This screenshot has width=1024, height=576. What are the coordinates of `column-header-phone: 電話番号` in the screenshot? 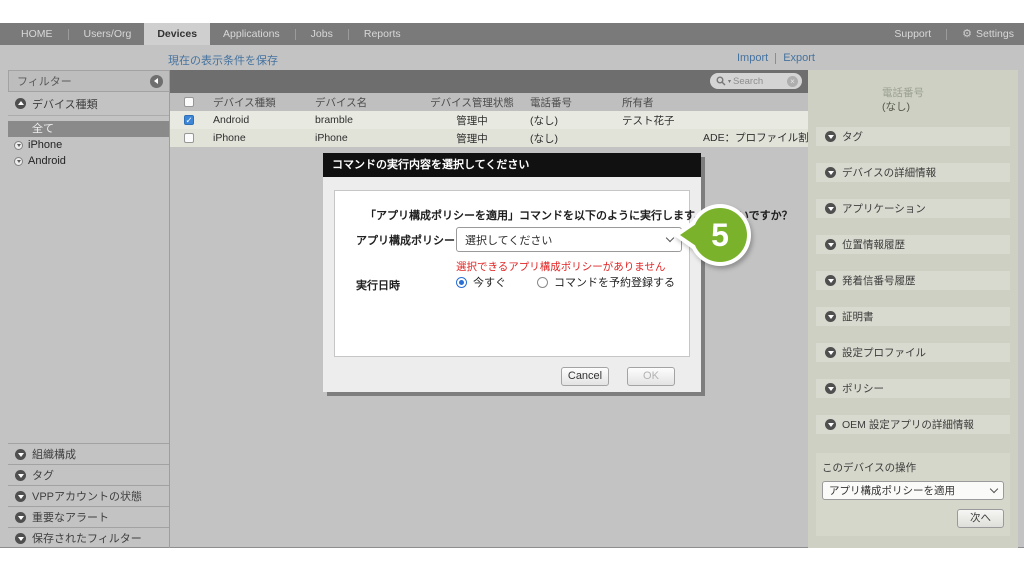 It's located at (569, 102).